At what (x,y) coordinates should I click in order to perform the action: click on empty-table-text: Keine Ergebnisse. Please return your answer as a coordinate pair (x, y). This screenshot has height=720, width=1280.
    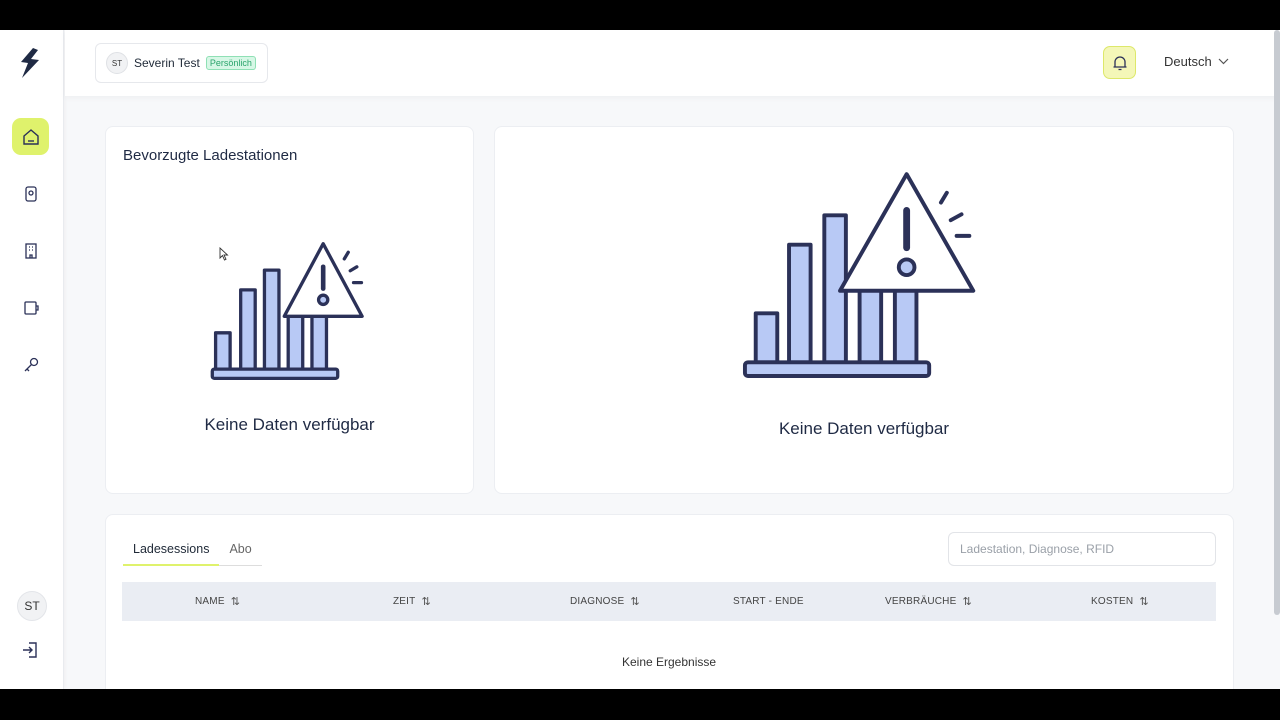
    Looking at the image, I should click on (669, 662).